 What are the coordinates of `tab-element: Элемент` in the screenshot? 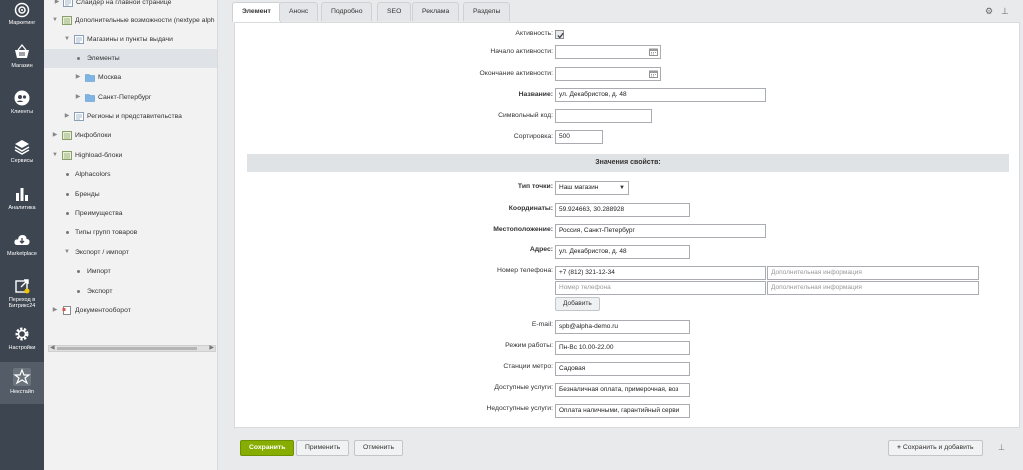 It's located at (256, 12).